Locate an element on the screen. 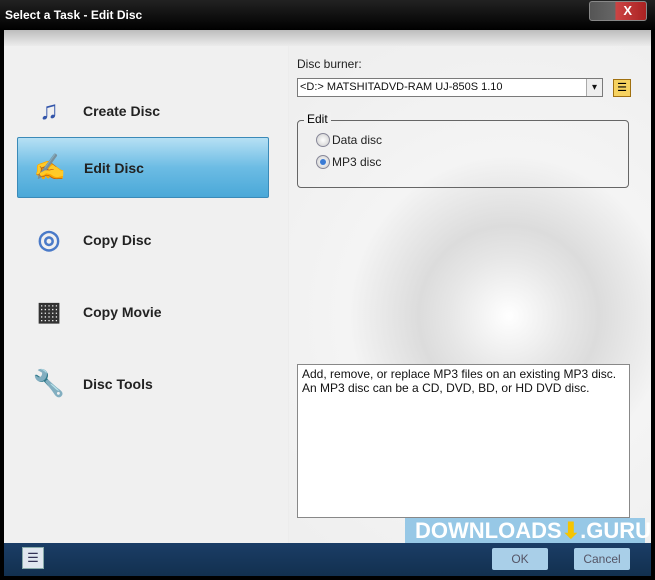 The image size is (655, 580). ok-button: OK is located at coordinates (520, 559).